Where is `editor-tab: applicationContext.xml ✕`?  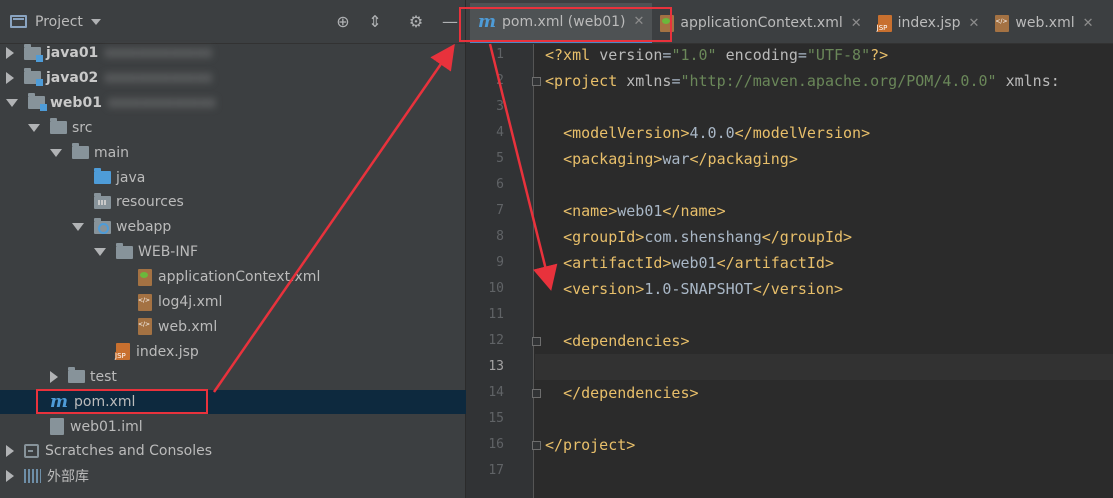 editor-tab: applicationContext.xml ✕ is located at coordinates (760, 23).